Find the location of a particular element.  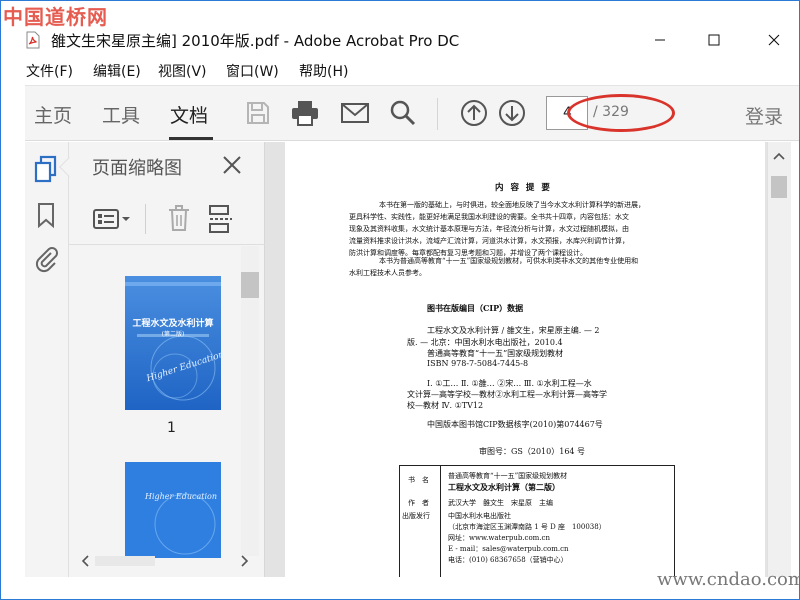

save-icon is located at coordinates (258, 113).